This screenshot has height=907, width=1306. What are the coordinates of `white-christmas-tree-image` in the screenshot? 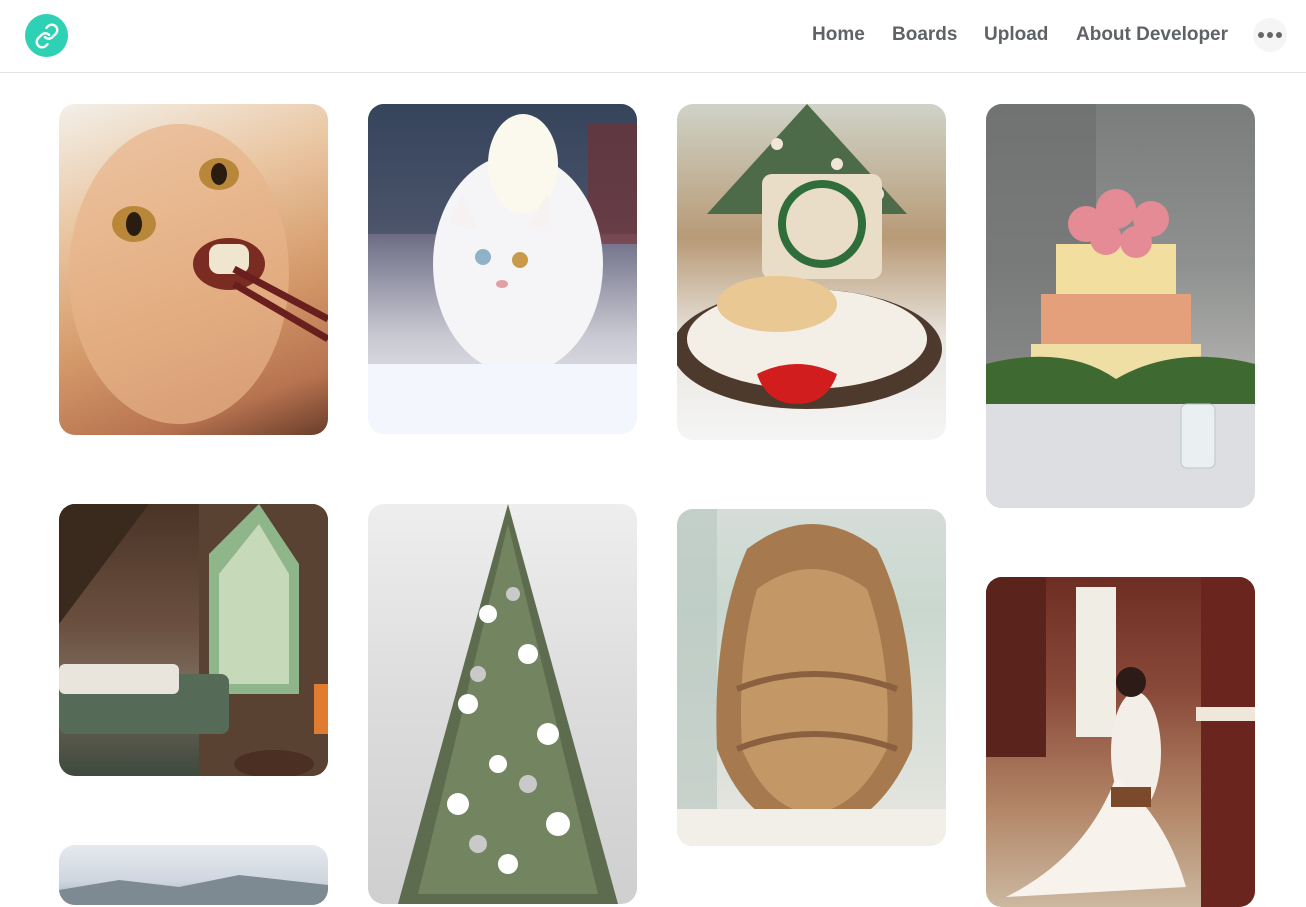 It's located at (508, 704).